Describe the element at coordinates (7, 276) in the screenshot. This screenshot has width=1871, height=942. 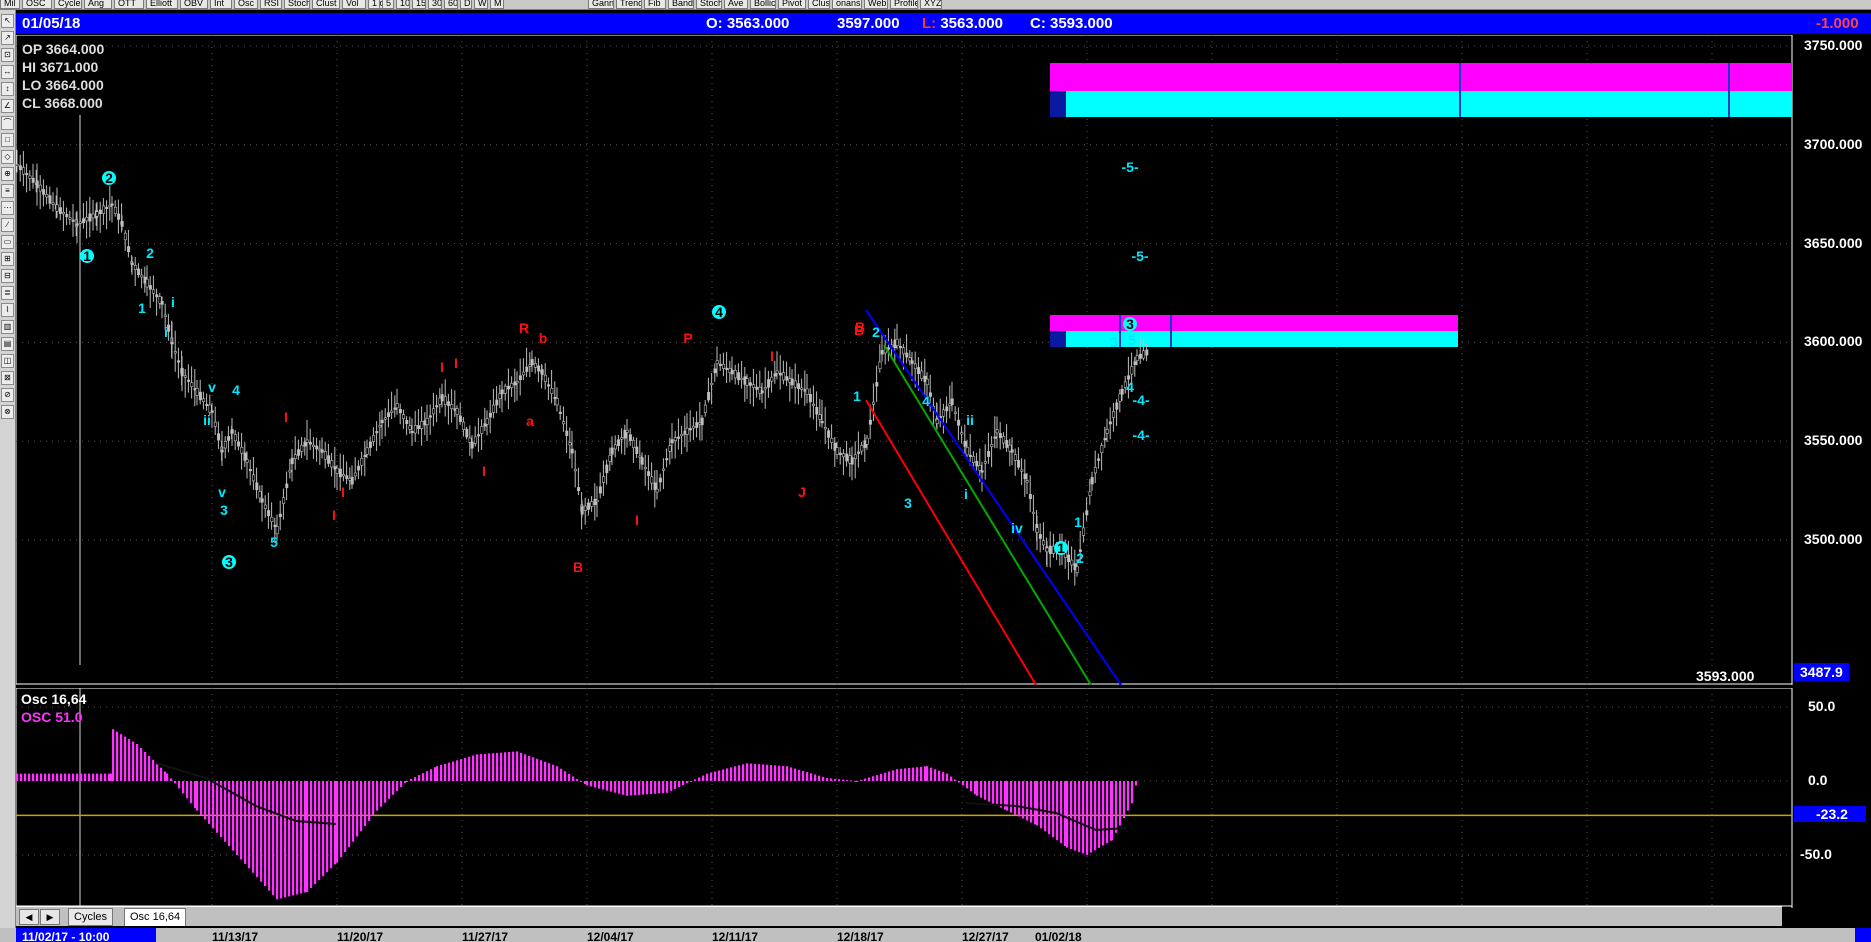
I see `draw-tool-icon: ⊟` at that location.